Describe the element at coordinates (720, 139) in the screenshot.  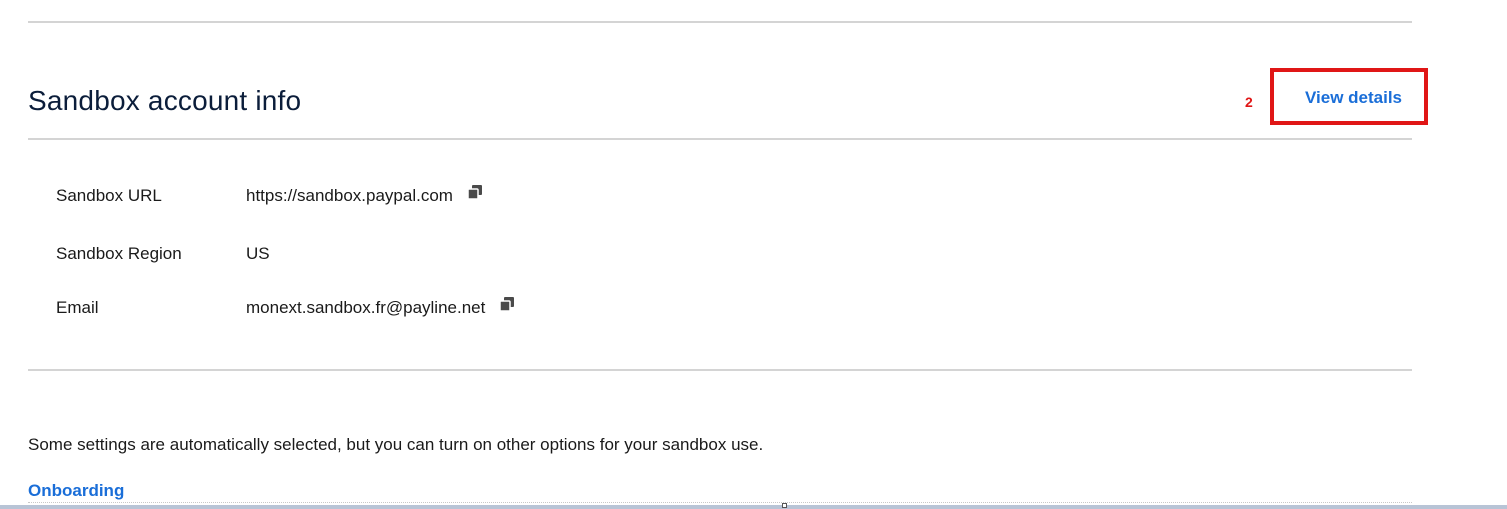
I see `section-divider` at that location.